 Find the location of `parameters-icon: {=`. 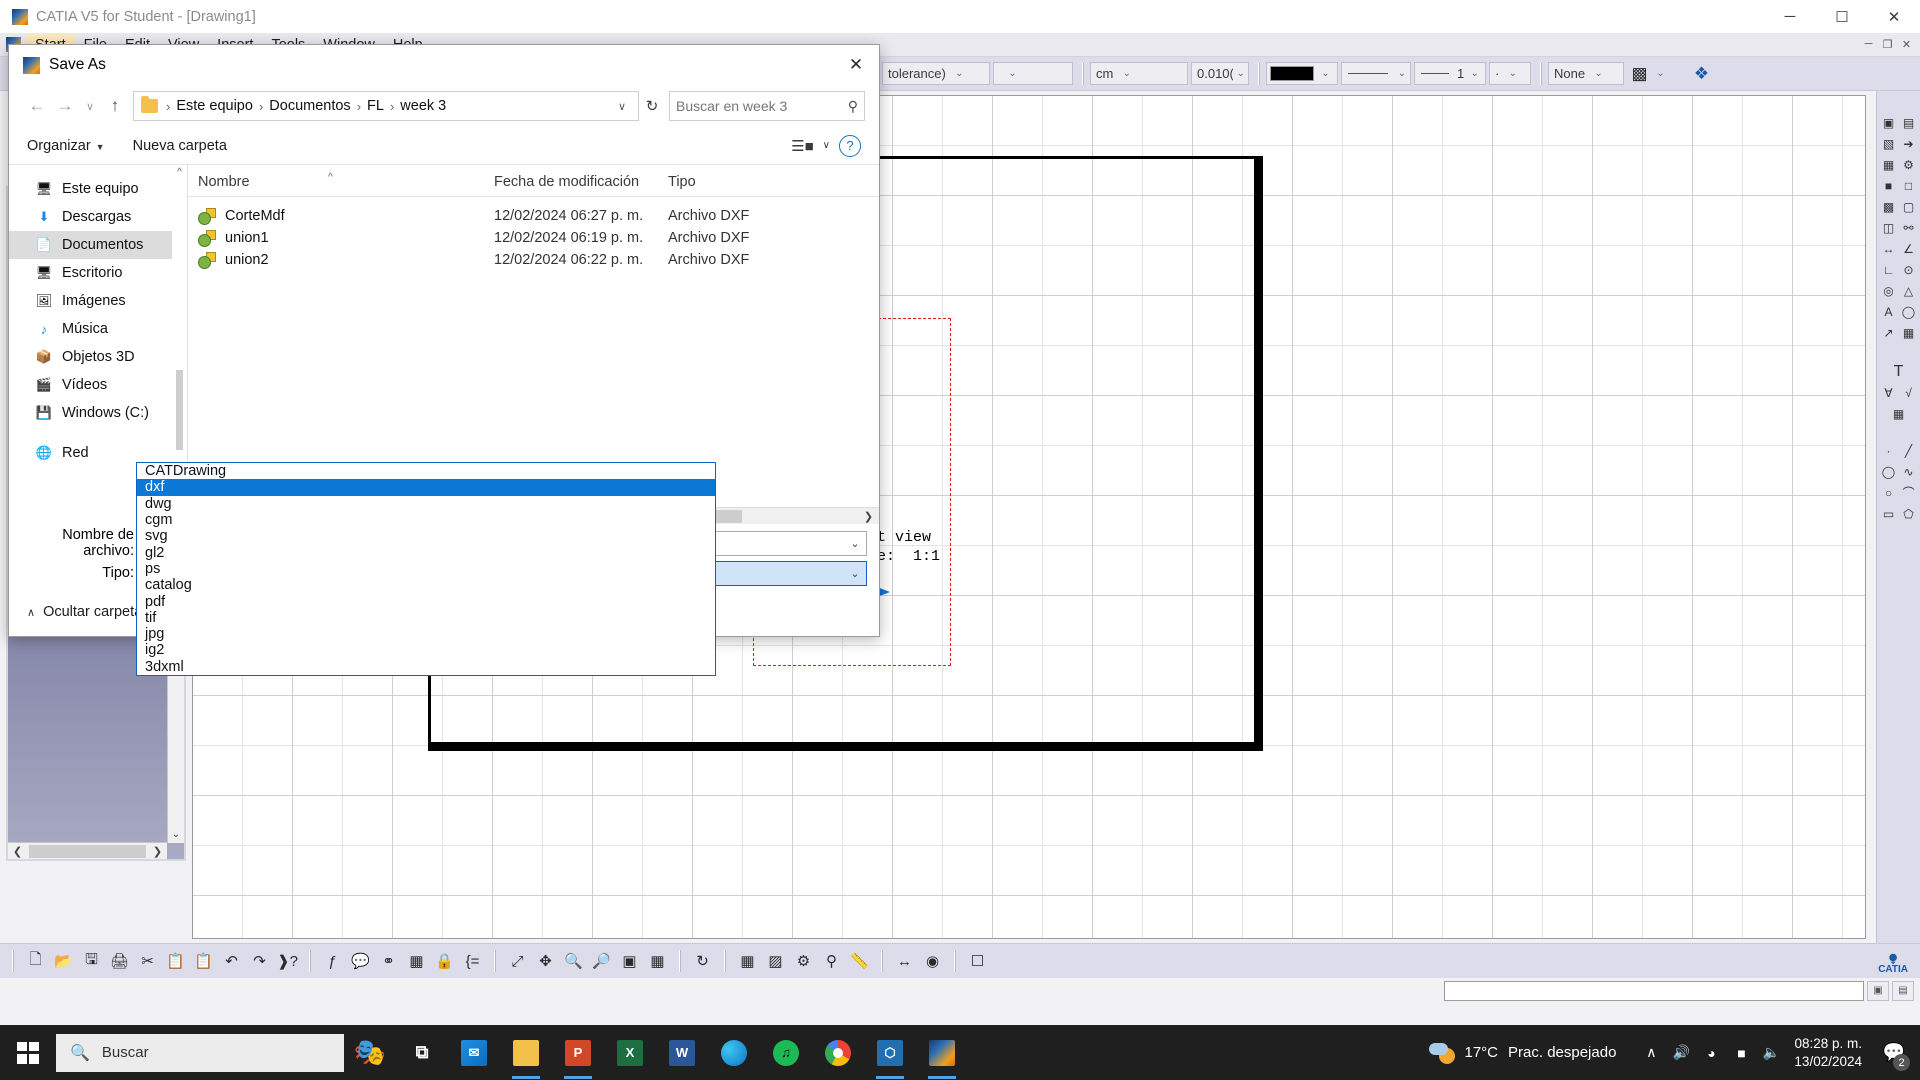

parameters-icon: {= is located at coordinates (472, 961).